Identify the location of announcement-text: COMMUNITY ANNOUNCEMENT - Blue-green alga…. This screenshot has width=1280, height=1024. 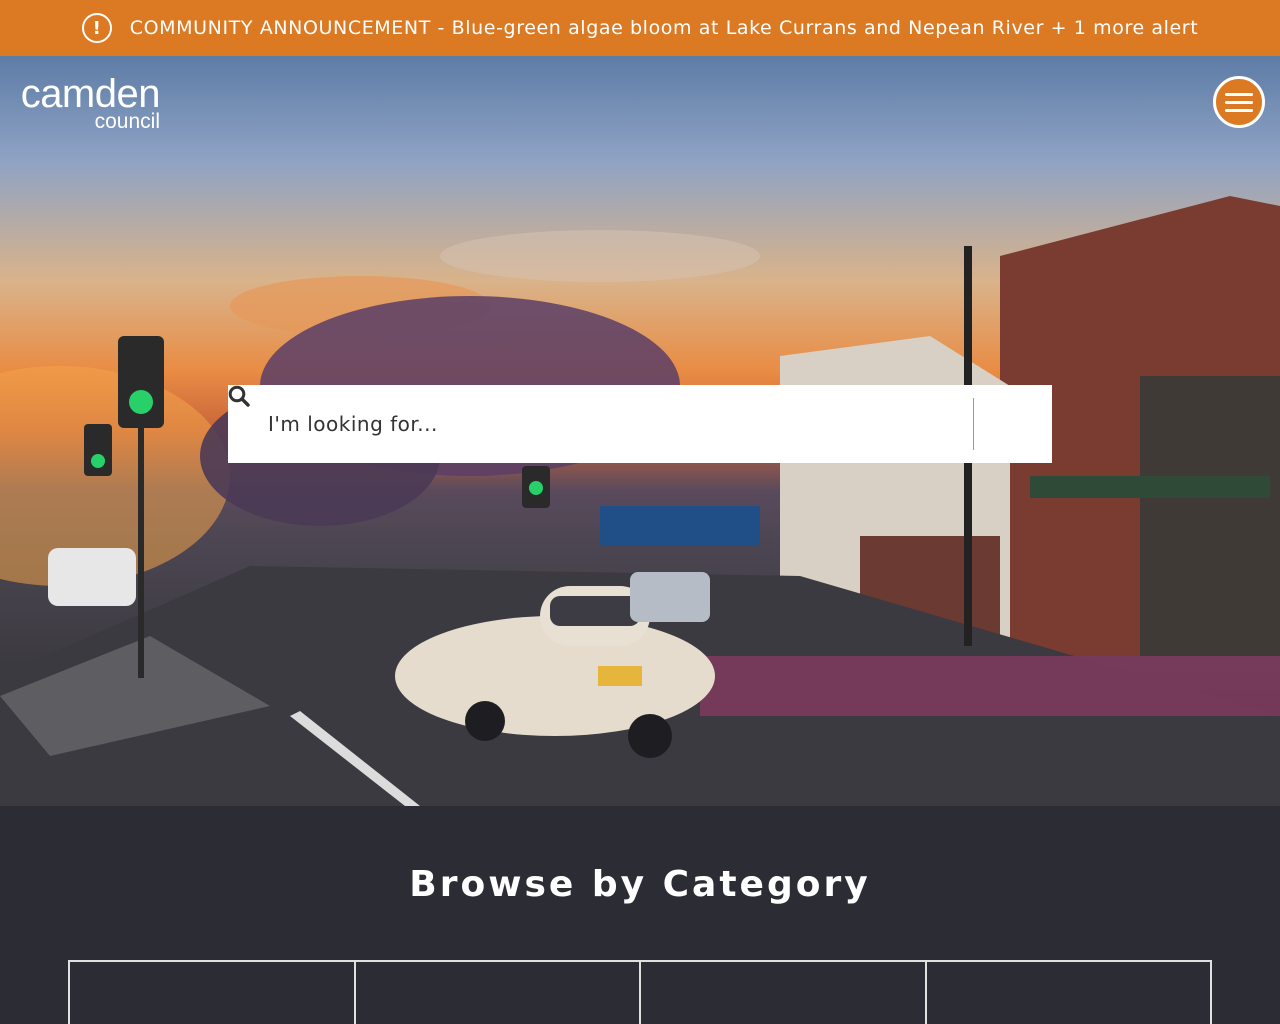
(664, 28).